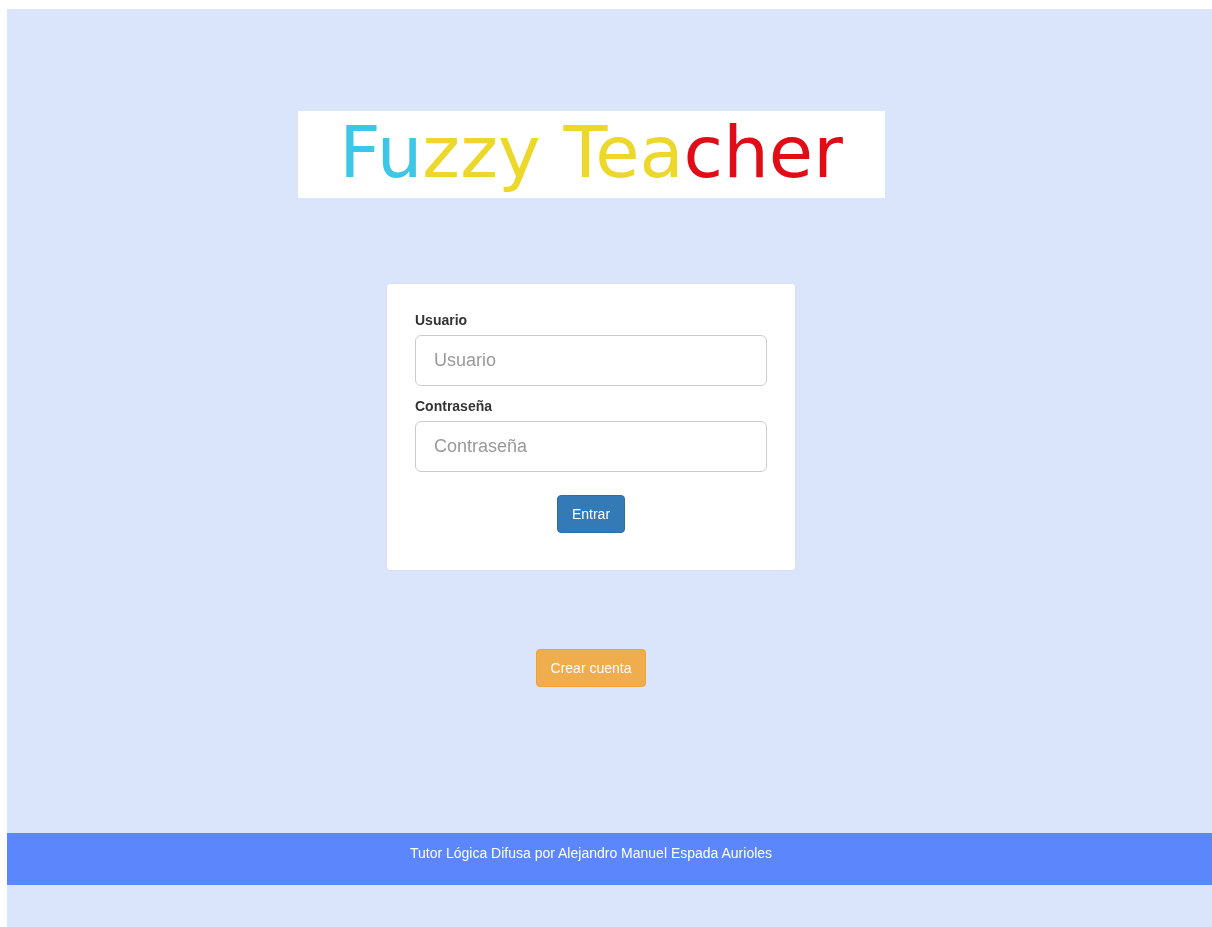 The width and height of the screenshot is (1212, 927). What do you see at coordinates (591, 360) in the screenshot?
I see `input-field: Usuario` at bounding box center [591, 360].